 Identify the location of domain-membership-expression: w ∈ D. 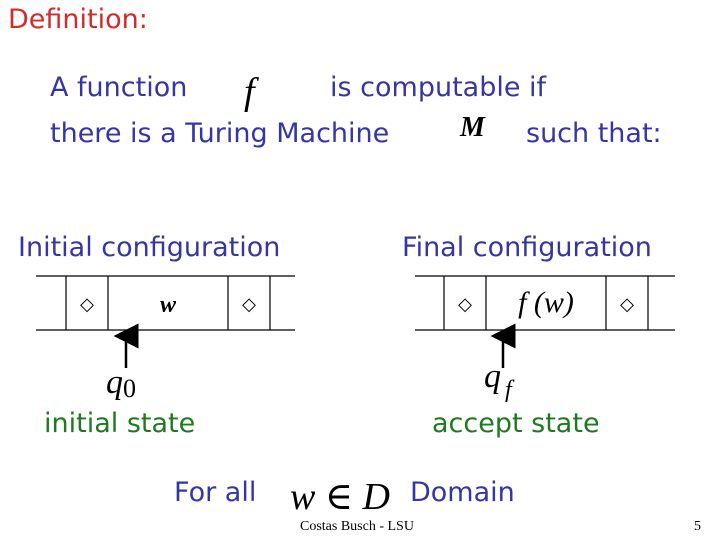
(340, 497).